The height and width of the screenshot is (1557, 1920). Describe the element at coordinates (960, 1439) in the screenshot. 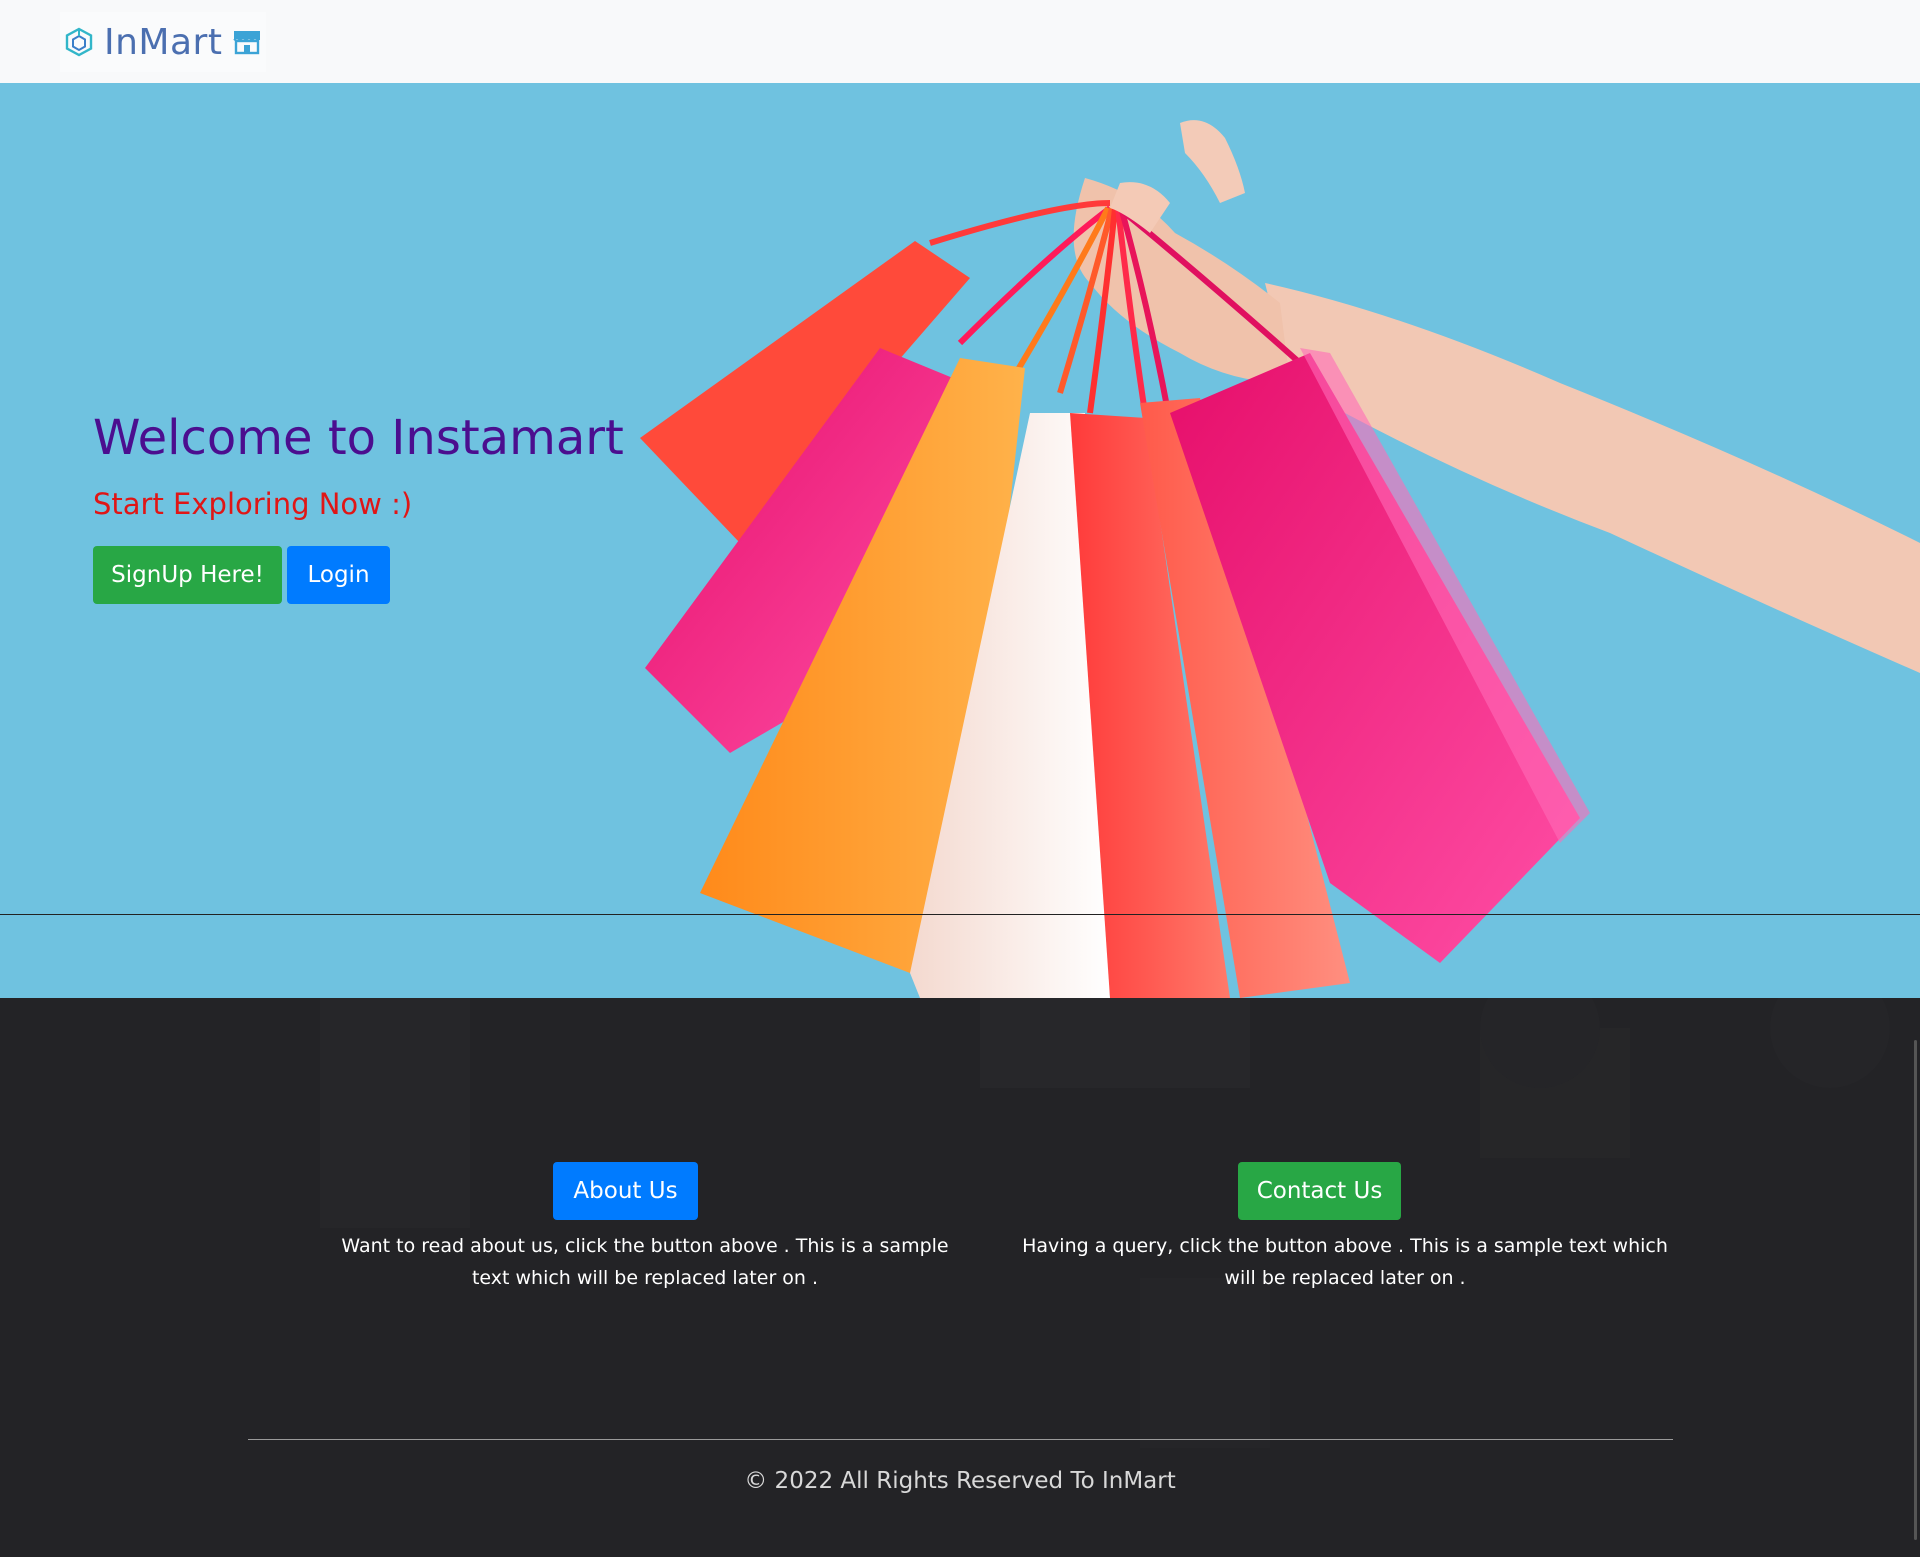

I see `footer-divider` at that location.